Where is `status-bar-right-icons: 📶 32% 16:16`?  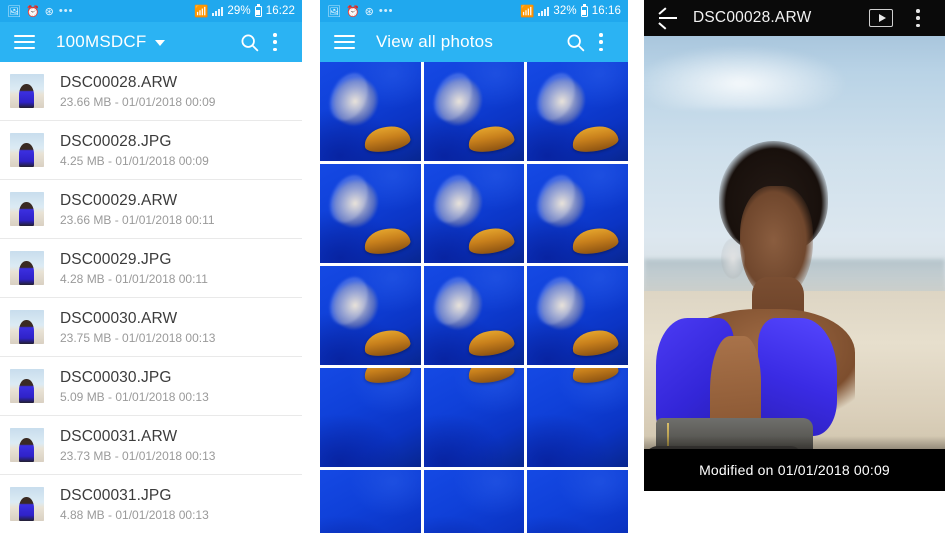
status-bar-right-icons: 📶 32% 16:16 is located at coordinates (570, 10).